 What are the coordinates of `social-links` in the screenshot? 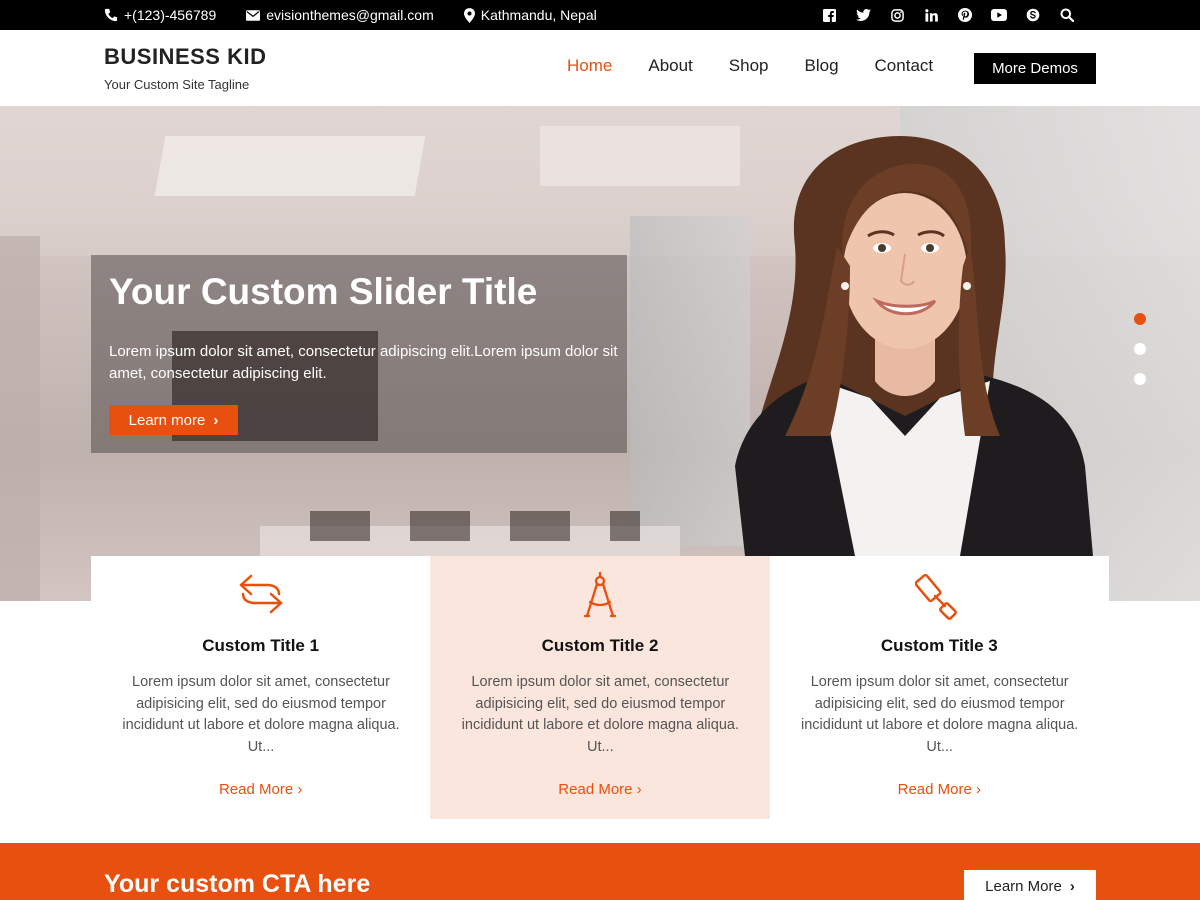 It's located at (948, 15).